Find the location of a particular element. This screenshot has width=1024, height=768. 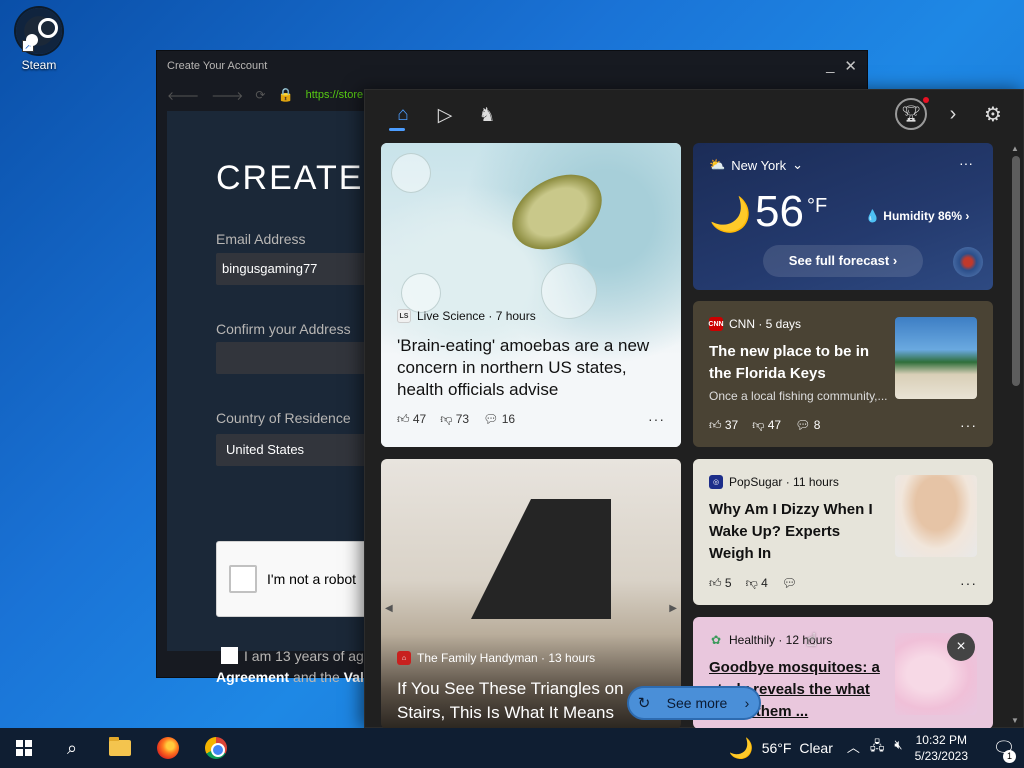

firefox-icon is located at coordinates (168, 748).